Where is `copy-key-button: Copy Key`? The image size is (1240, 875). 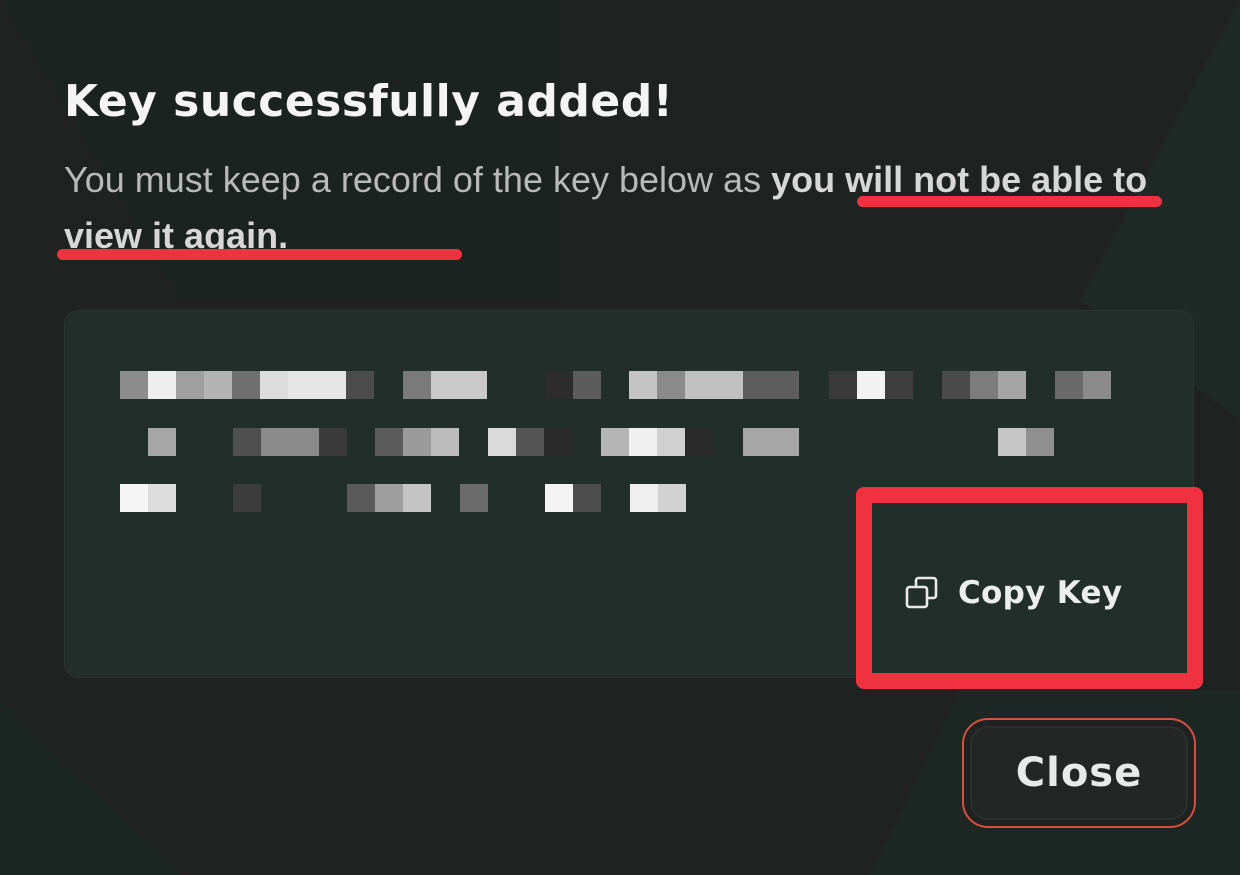
copy-key-button: Copy Key is located at coordinates (1013, 593).